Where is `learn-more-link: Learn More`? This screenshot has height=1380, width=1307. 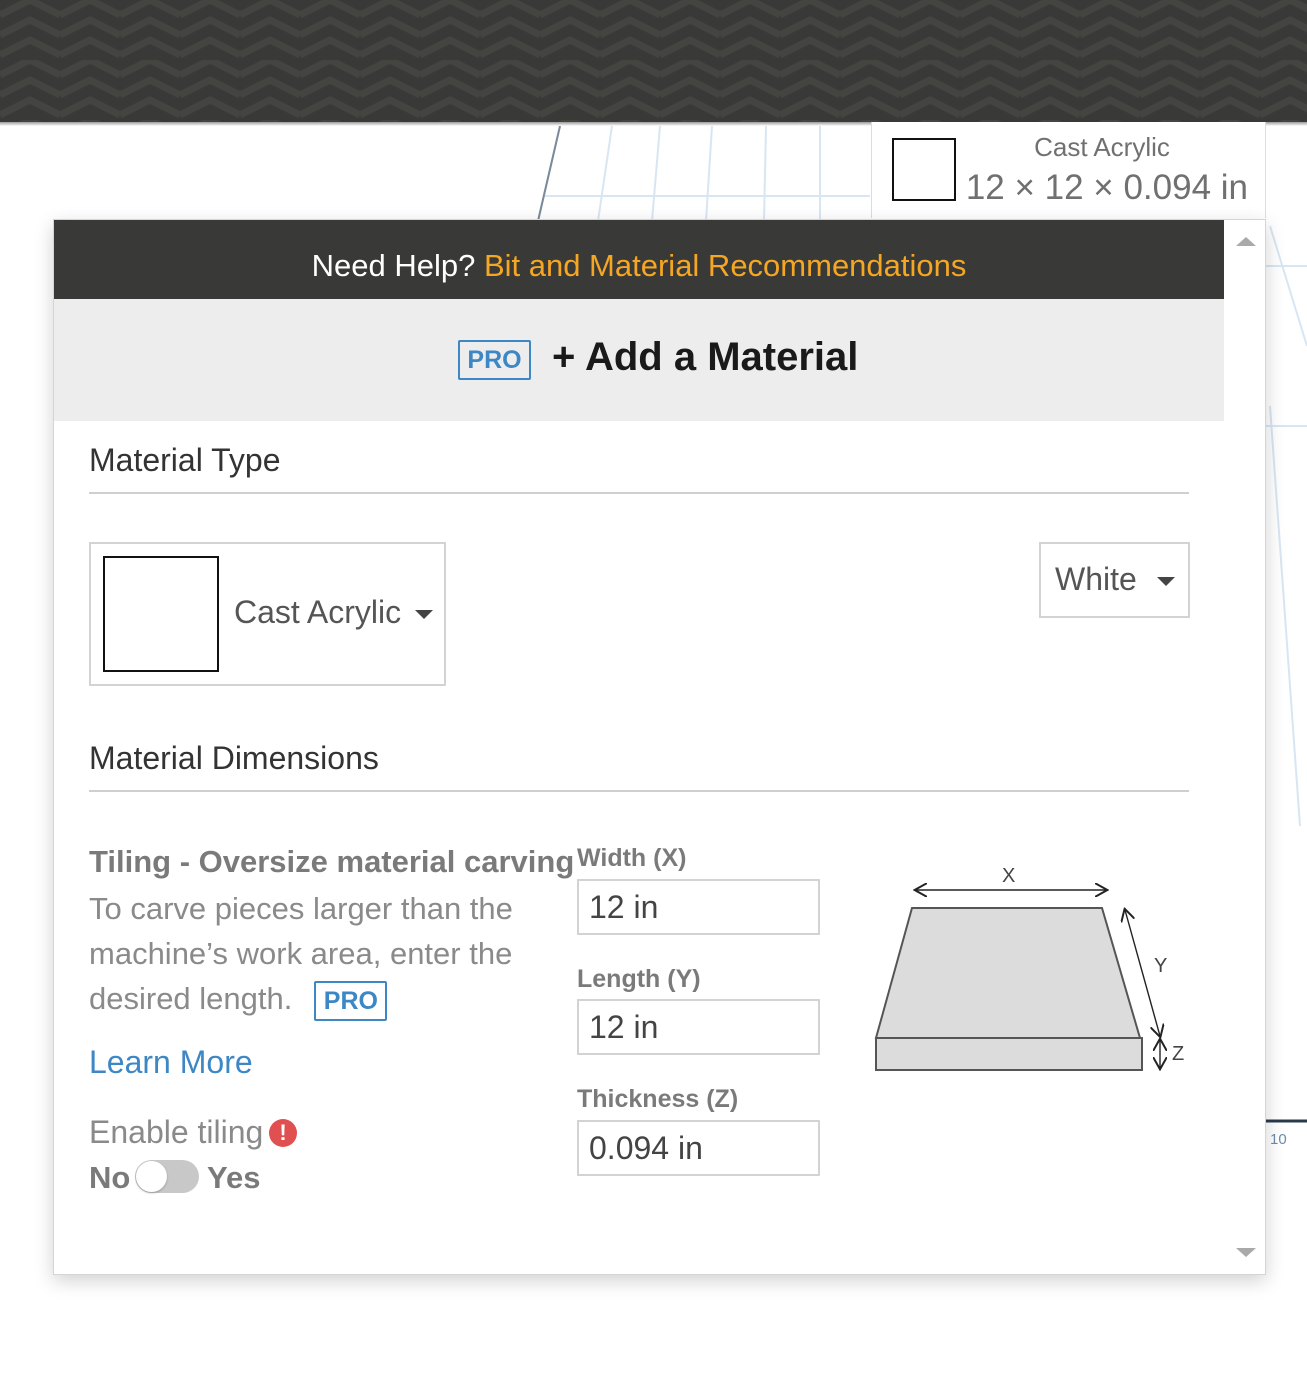
learn-more-link: Learn More is located at coordinates (171, 1062).